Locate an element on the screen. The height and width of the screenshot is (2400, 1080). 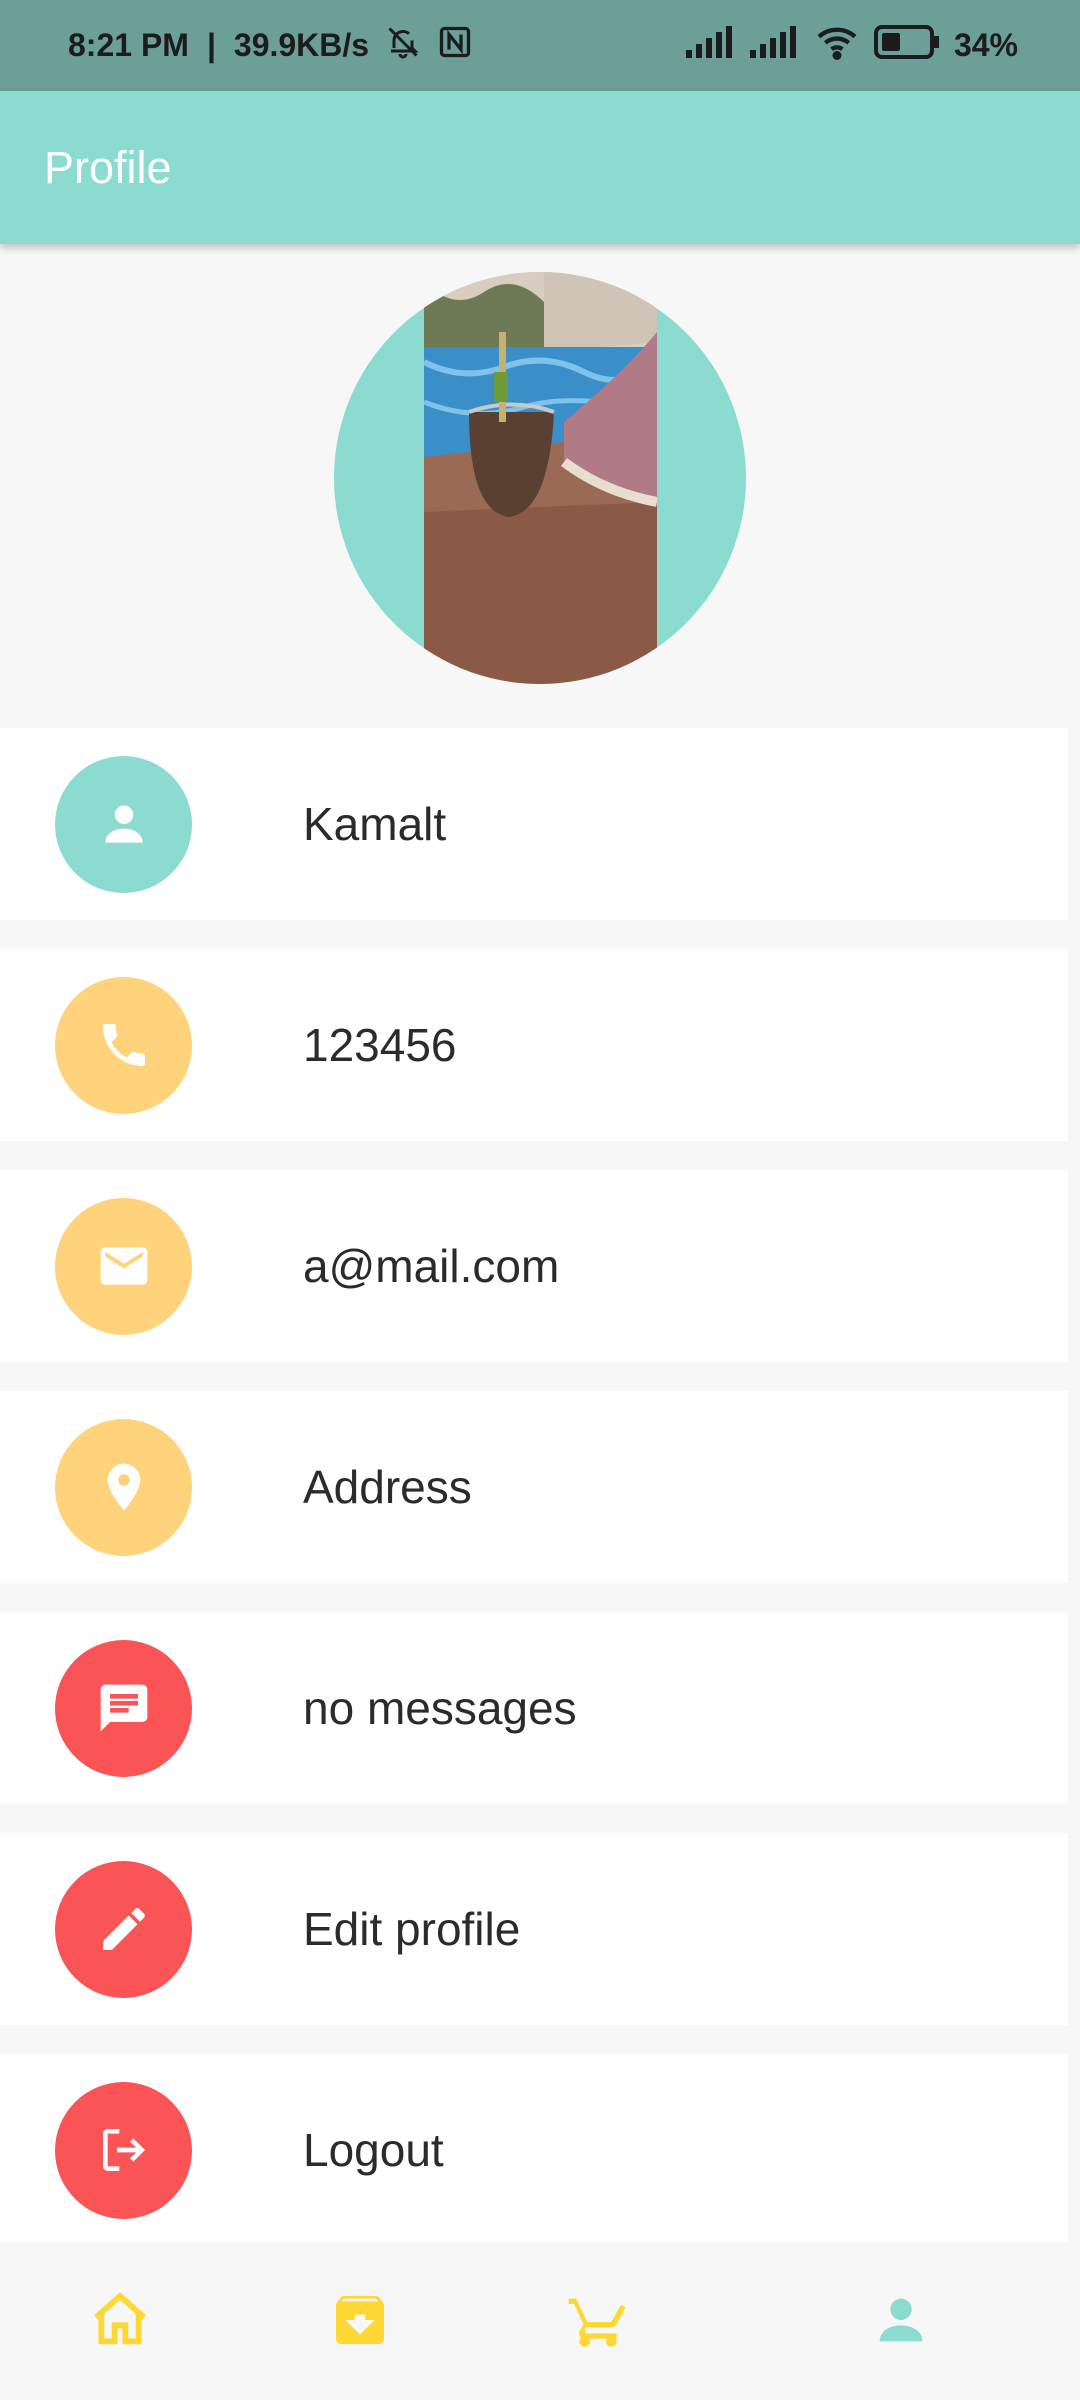
profile-name: Kamalt is located at coordinates (375, 824).